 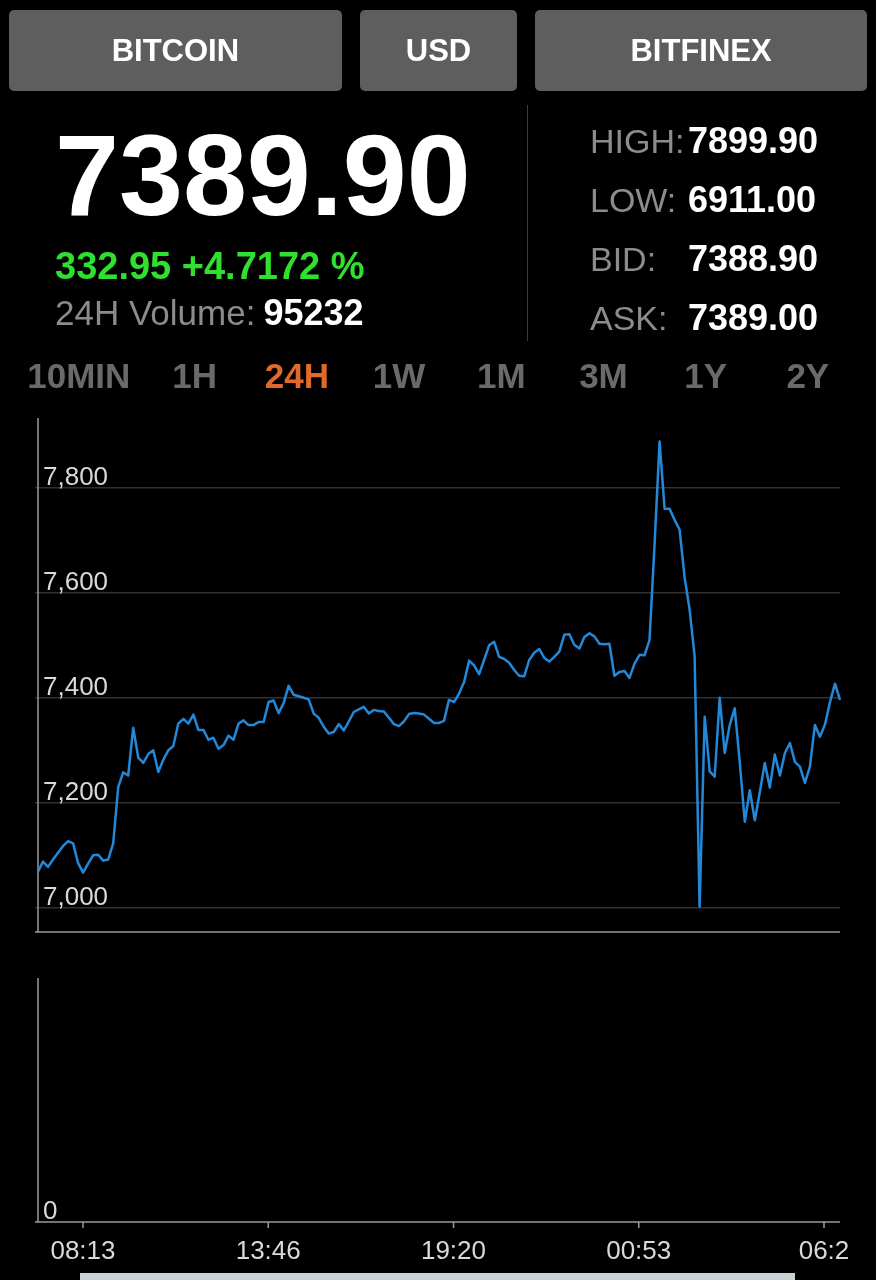 What do you see at coordinates (76, 790) in the screenshot?
I see `y-tick-label: 7,200` at bounding box center [76, 790].